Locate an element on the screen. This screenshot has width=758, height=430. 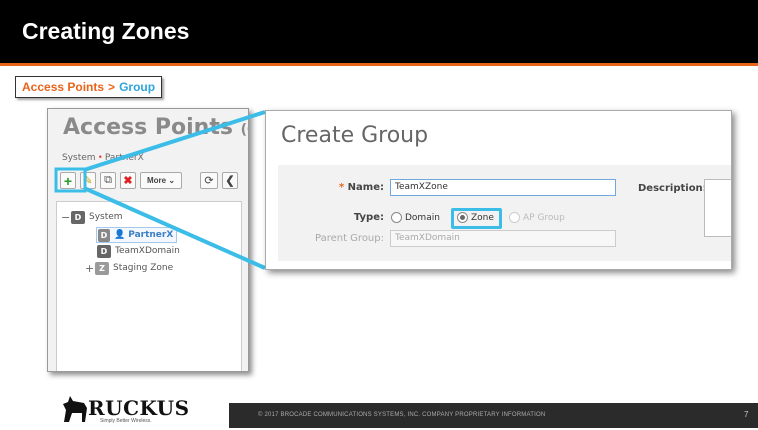
radio-label: Domain is located at coordinates (422, 217).